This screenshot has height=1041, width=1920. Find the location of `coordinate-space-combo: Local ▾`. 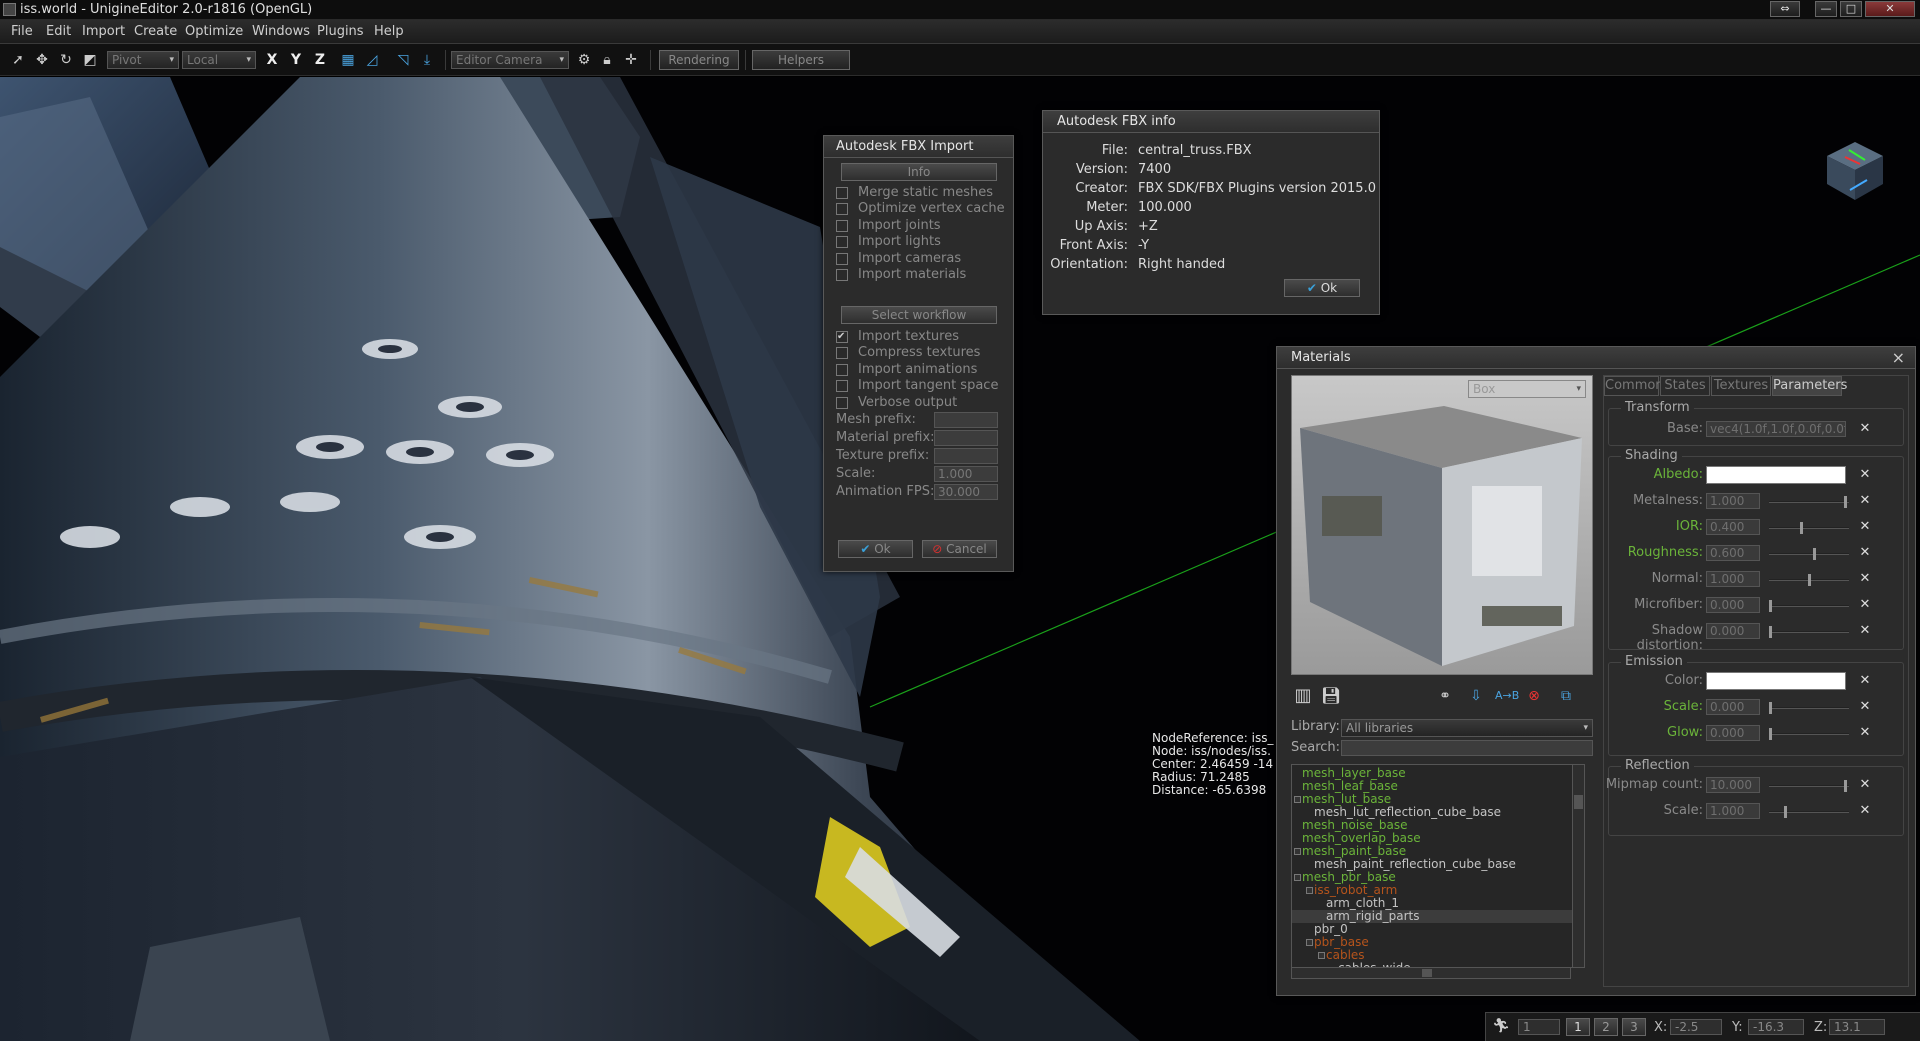

coordinate-space-combo: Local ▾ is located at coordinates (219, 60).